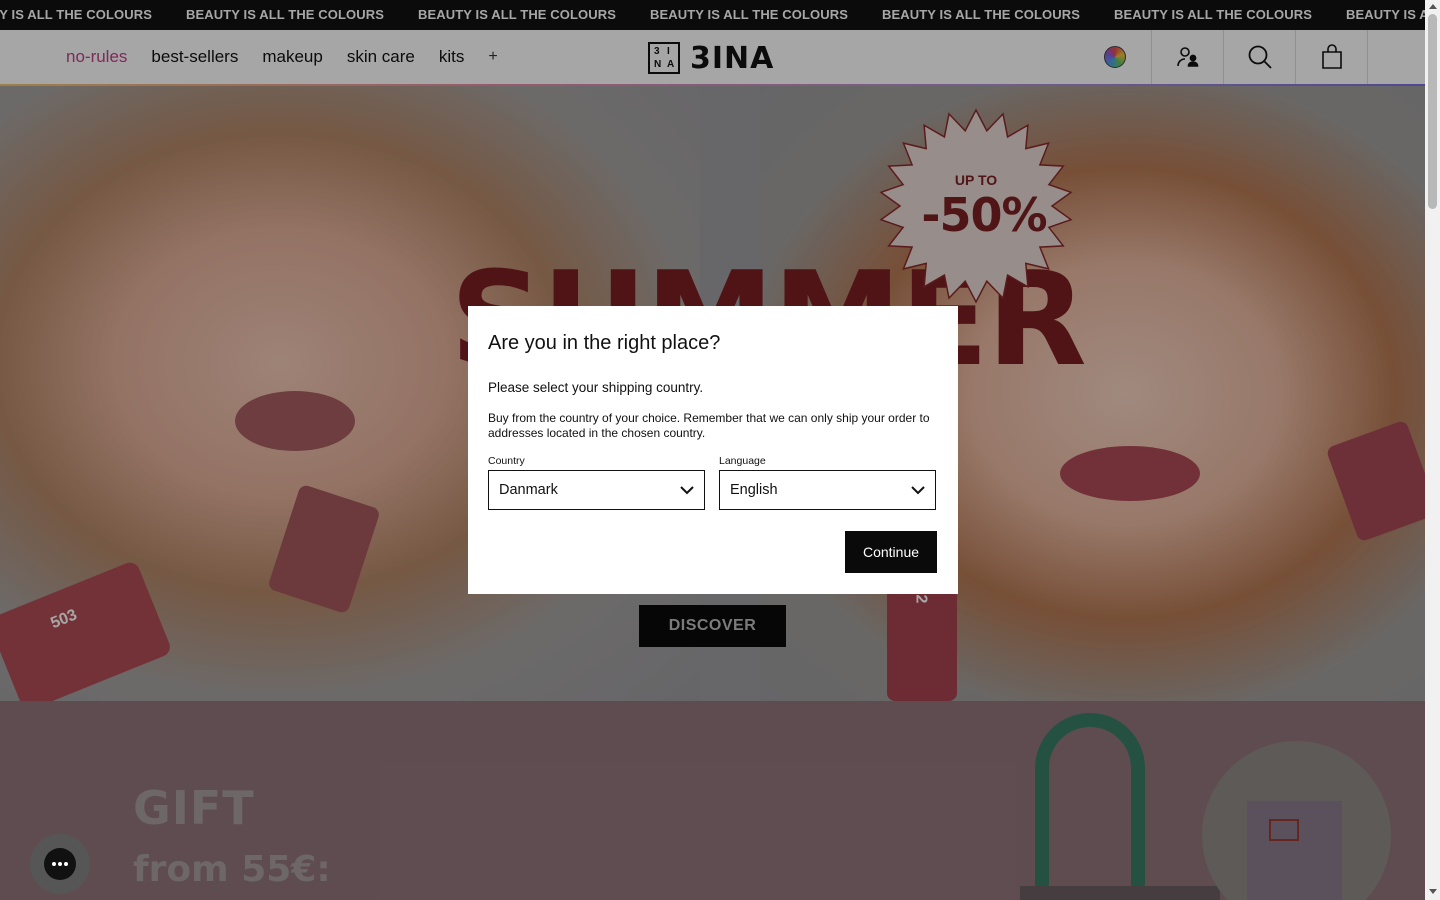  Describe the element at coordinates (1433, 6) in the screenshot. I see `scroll-up-arrow-icon` at that location.